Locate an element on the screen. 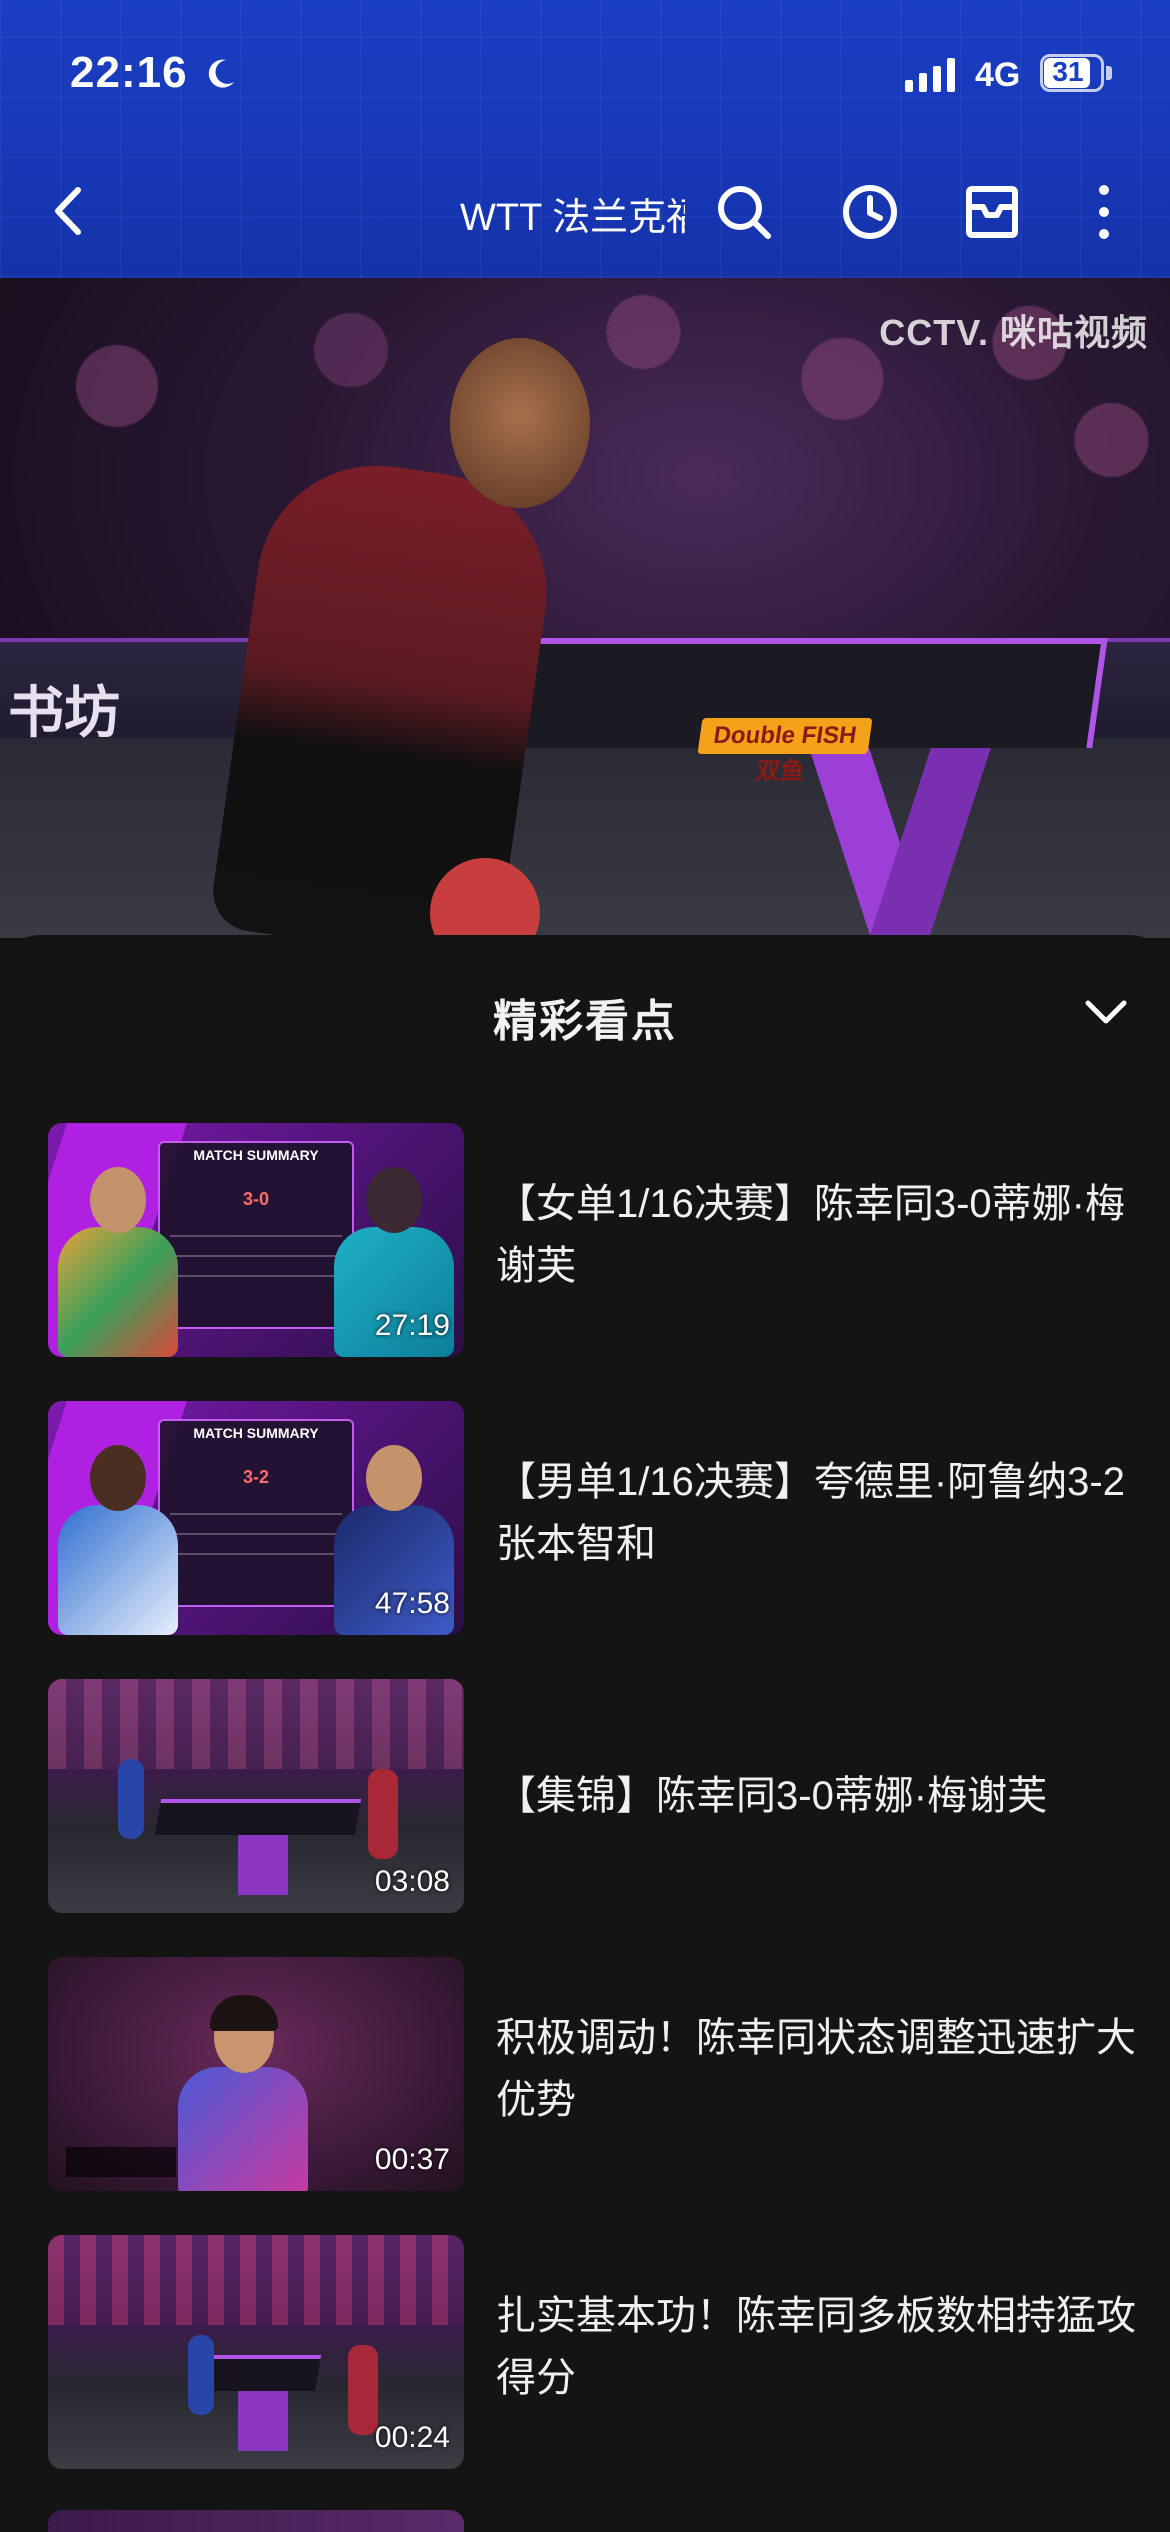 Image resolution: width=1170 pixels, height=2532 pixels. video-duration: 00:24 is located at coordinates (412, 2437).